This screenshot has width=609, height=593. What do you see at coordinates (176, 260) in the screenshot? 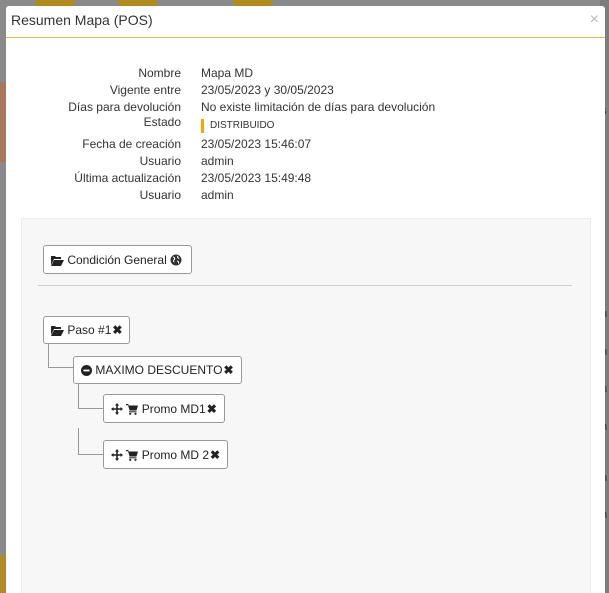
I see `globe-icon` at bounding box center [176, 260].